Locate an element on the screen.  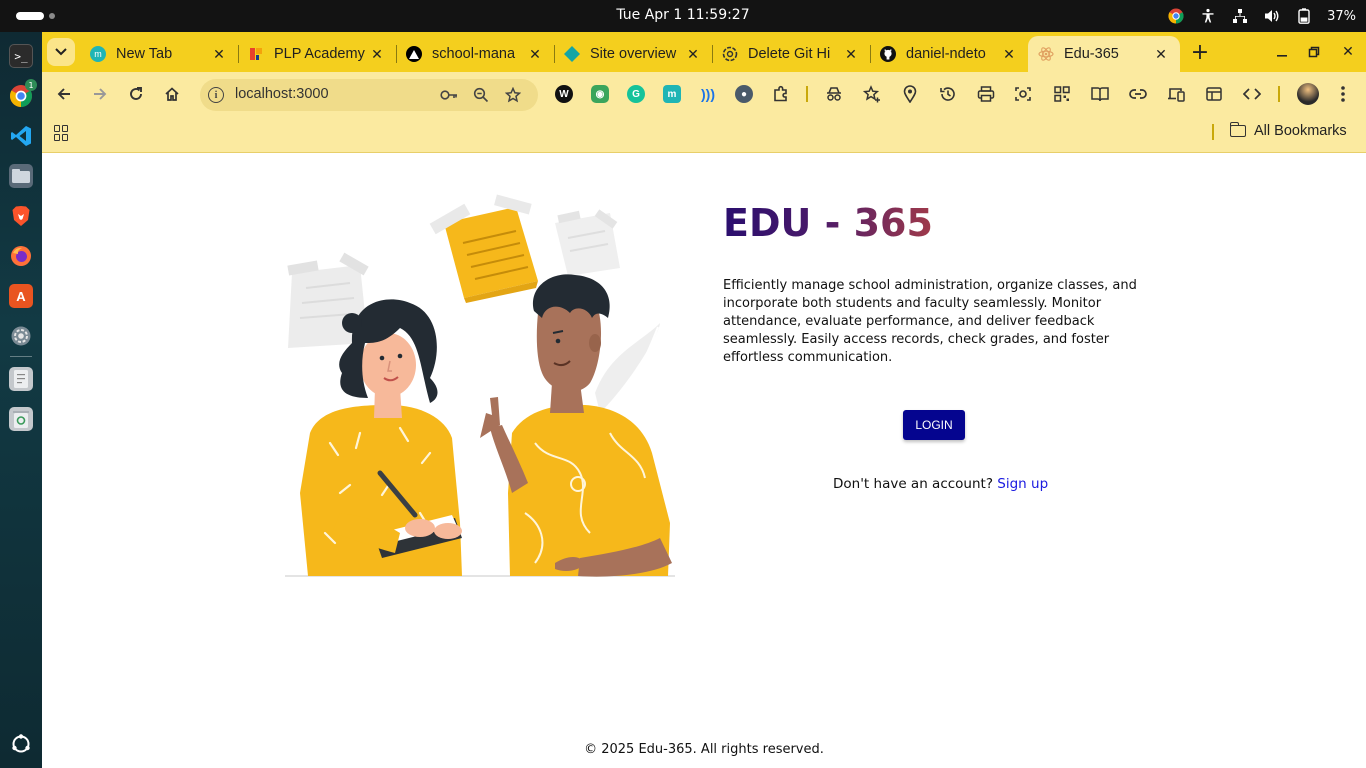
brave-icon is located at coordinates (21, 216).